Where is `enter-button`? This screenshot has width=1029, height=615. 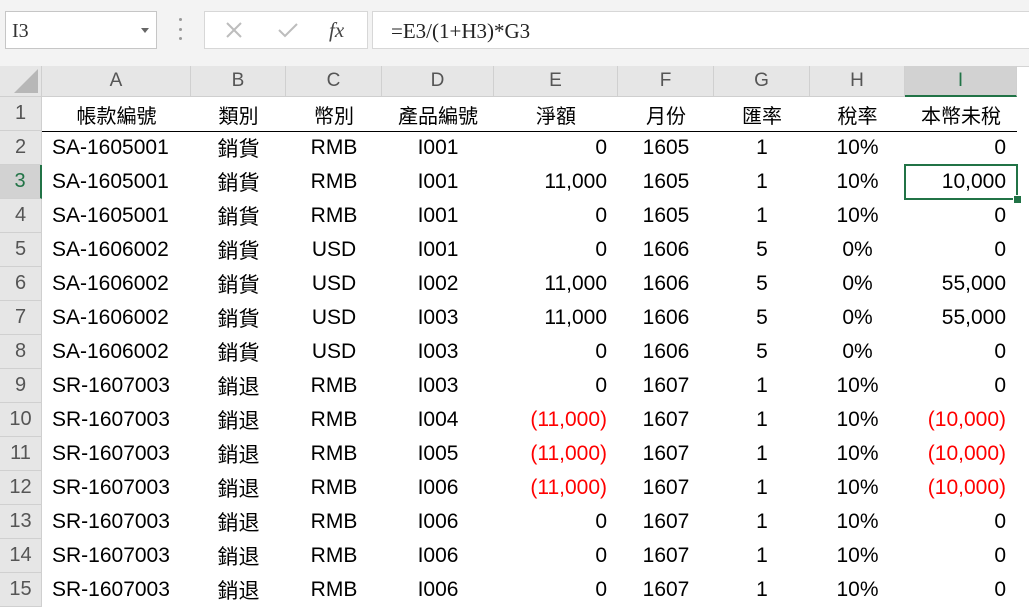 enter-button is located at coordinates (288, 30).